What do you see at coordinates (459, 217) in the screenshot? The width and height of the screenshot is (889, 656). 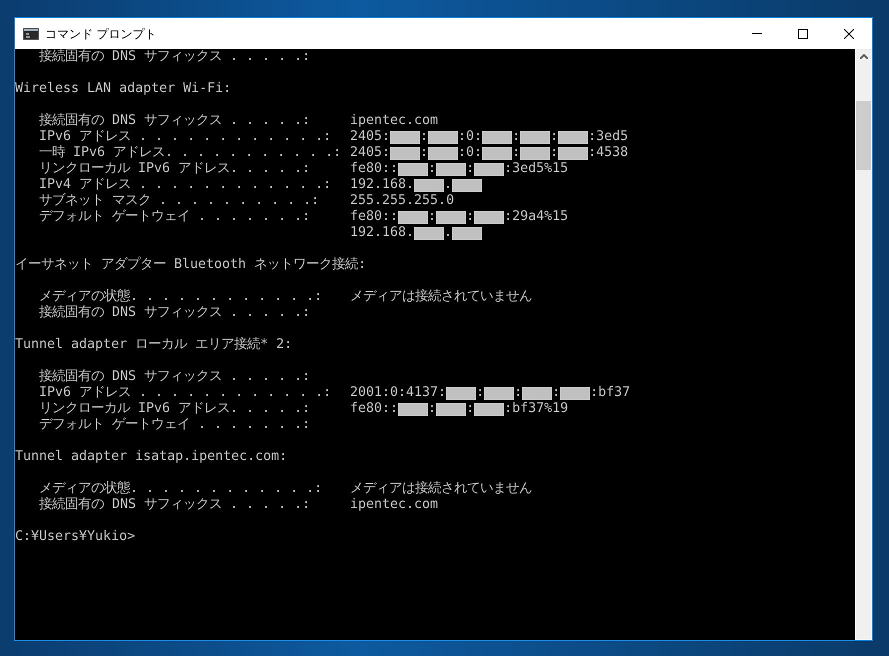 I see `field-value: fe80:: : : :29a4%15` at bounding box center [459, 217].